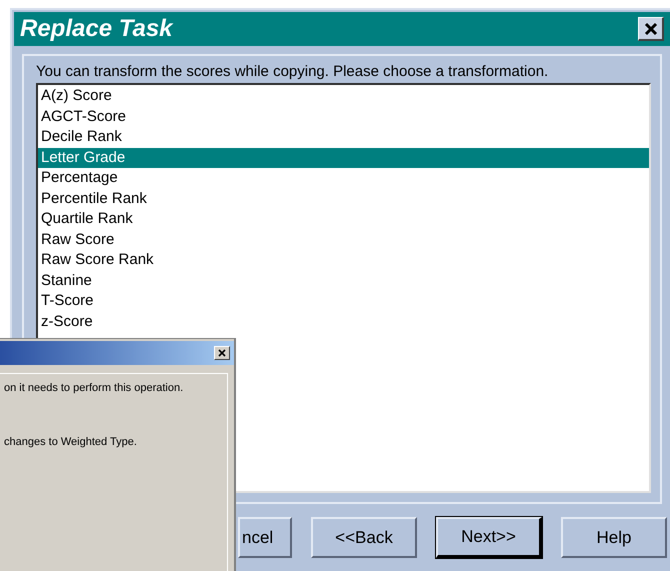 The image size is (670, 571). I want to click on wizard-button: <<Back, so click(364, 537).